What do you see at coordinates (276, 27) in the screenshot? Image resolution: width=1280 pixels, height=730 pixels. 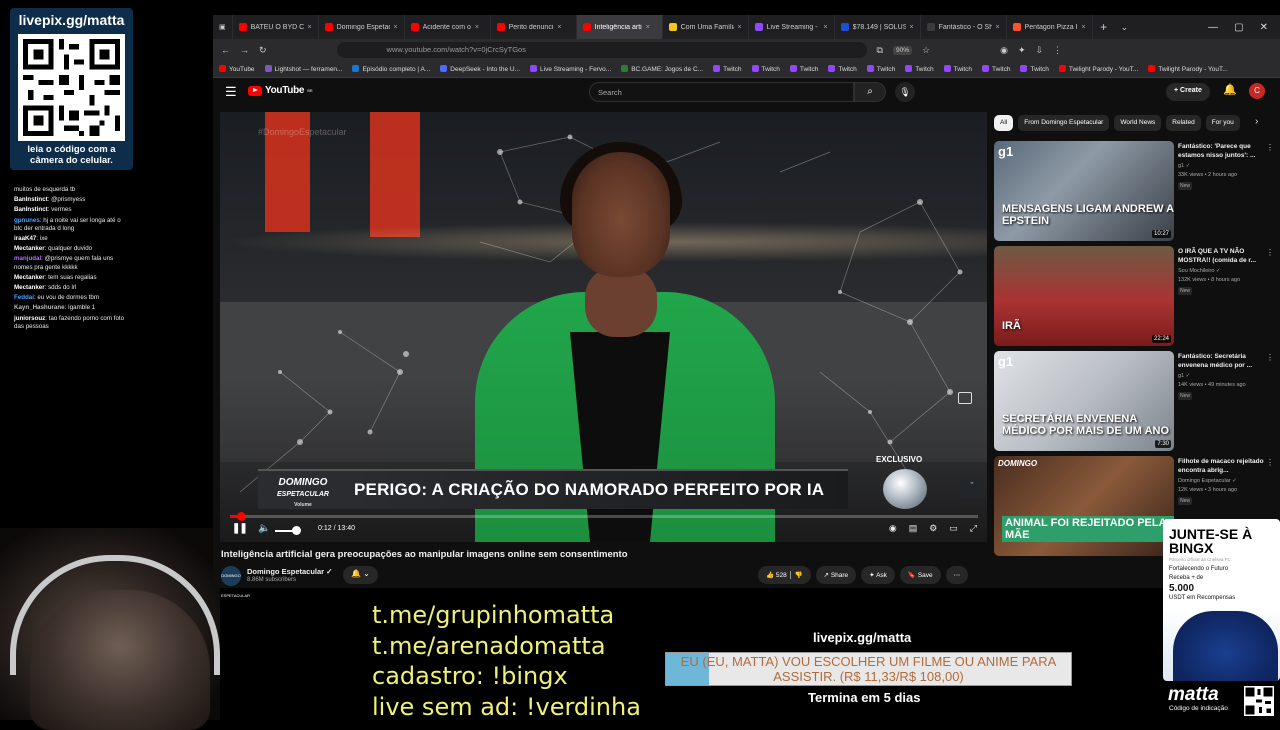 I see `browser-tab: BATEU O BYD COM ×` at bounding box center [276, 27].